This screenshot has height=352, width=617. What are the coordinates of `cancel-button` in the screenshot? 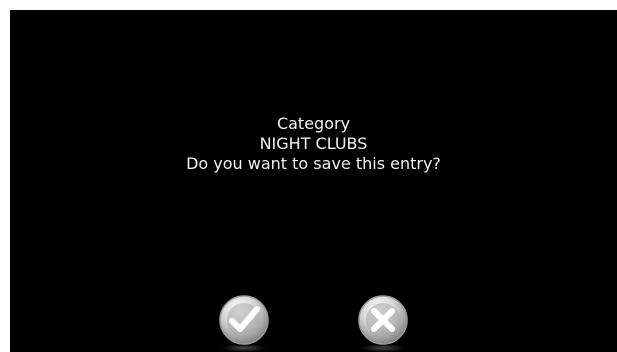 It's located at (383, 323).